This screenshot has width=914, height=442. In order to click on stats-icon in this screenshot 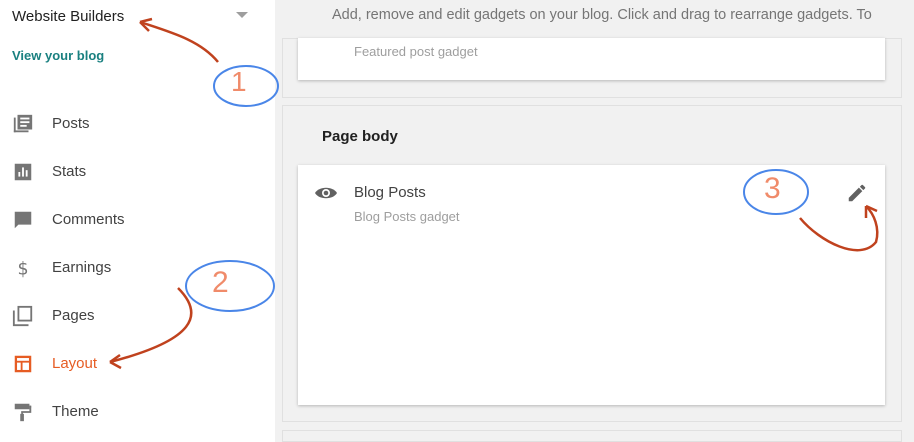, I will do `click(23, 172)`.